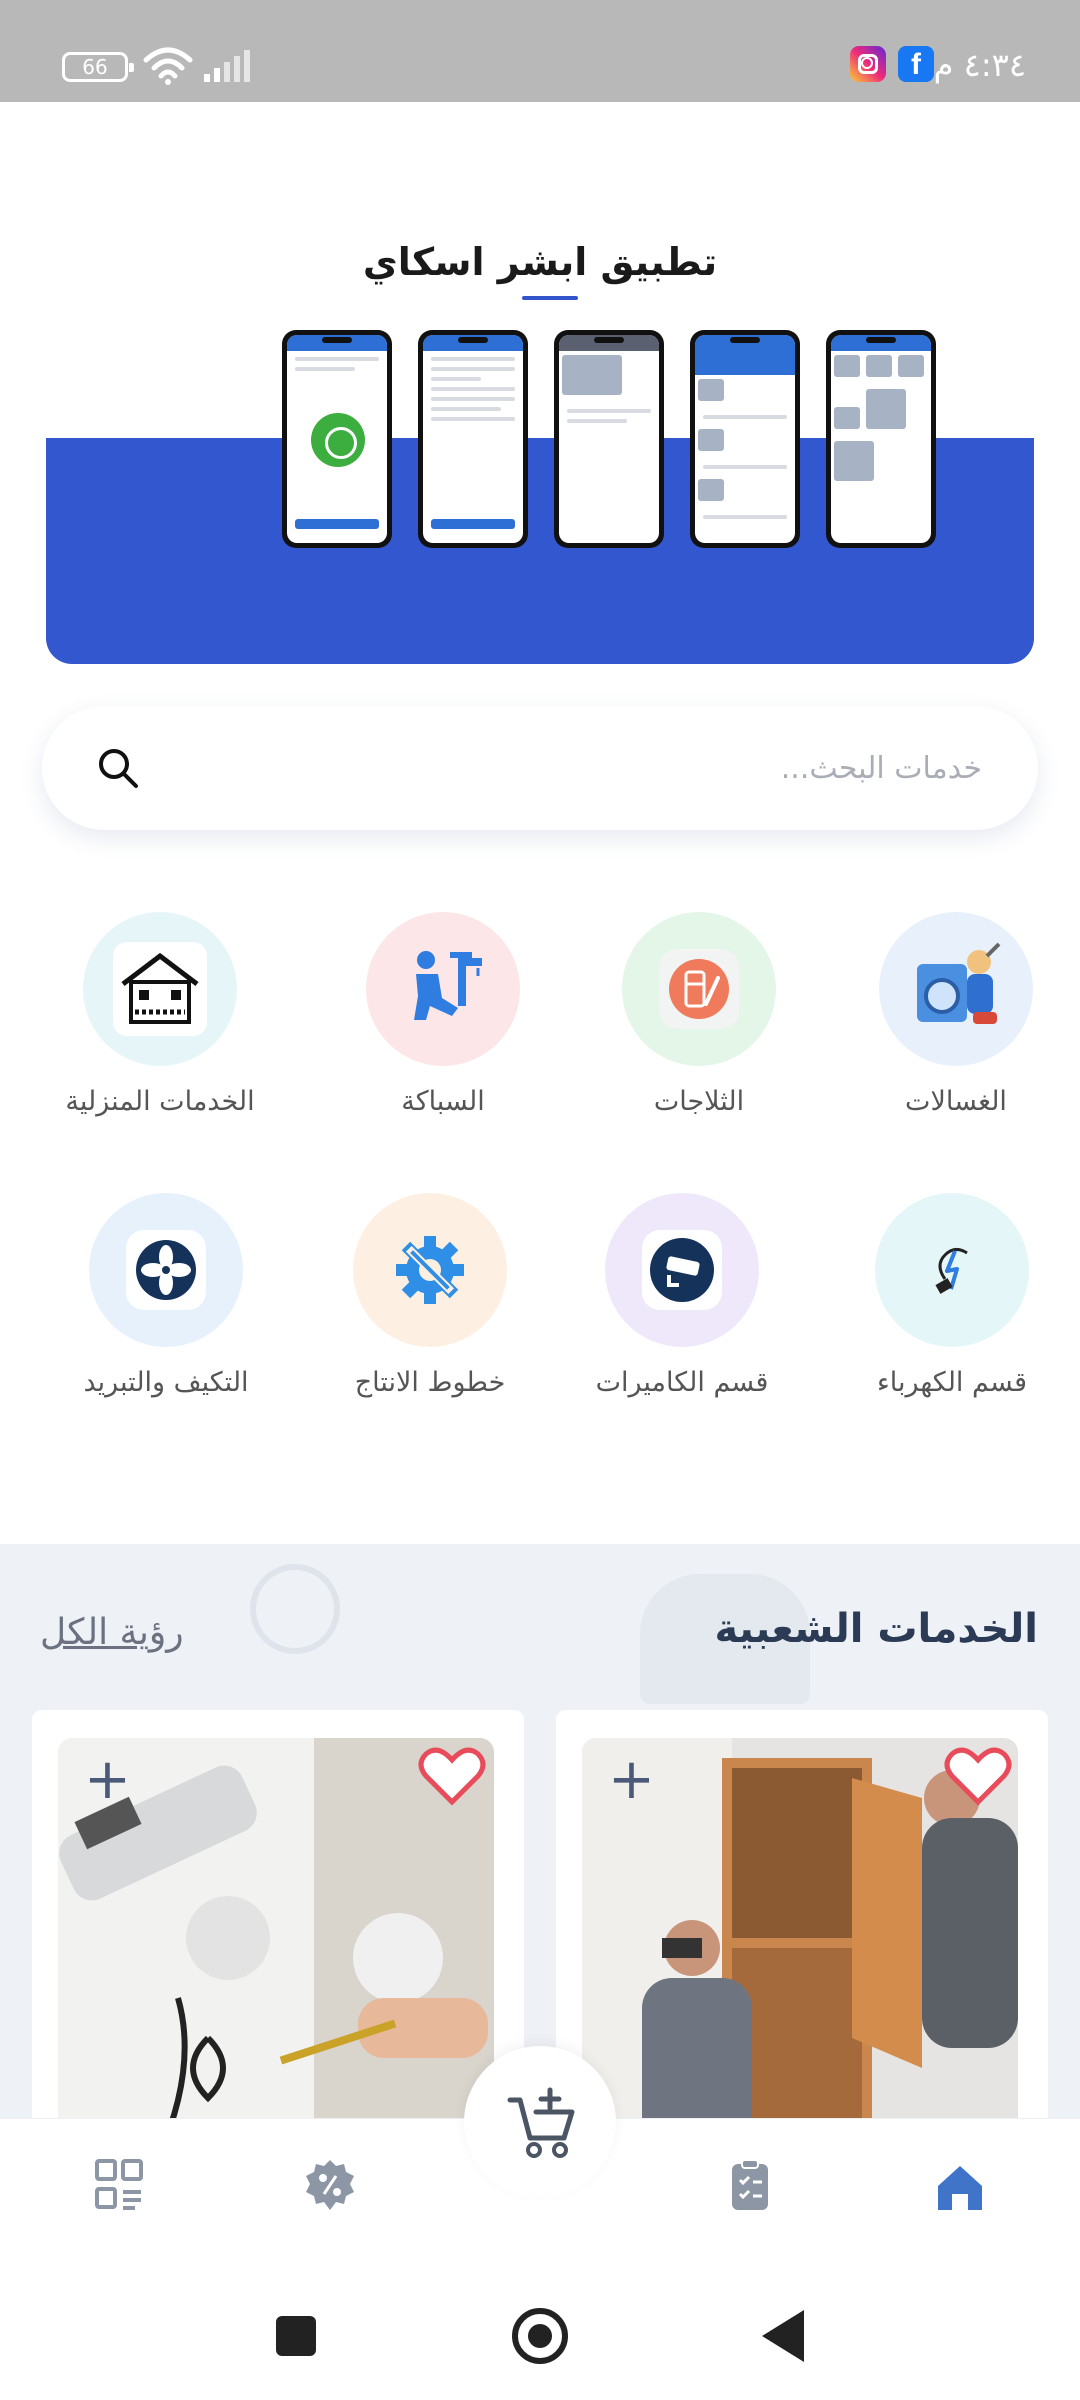  Describe the element at coordinates (443, 989) in the screenshot. I see `plumber-icon` at that location.